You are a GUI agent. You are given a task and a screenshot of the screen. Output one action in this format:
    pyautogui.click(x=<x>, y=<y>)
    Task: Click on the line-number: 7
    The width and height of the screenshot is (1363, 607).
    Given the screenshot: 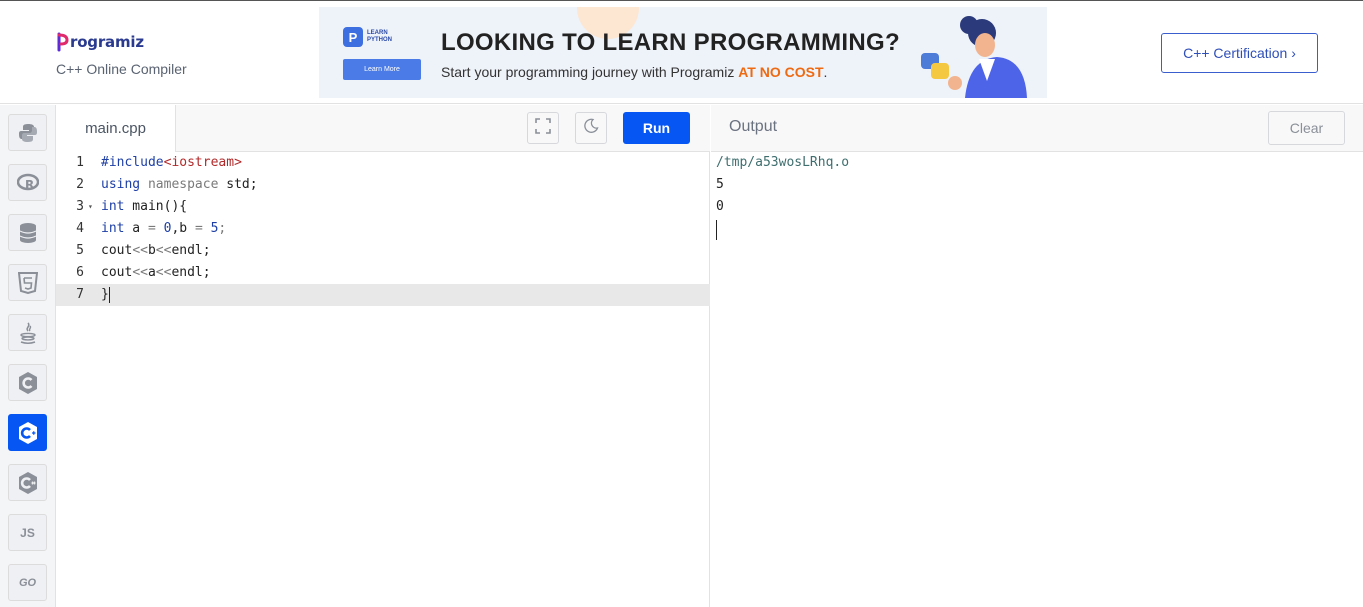 What is the action you would take?
    pyautogui.click(x=80, y=294)
    